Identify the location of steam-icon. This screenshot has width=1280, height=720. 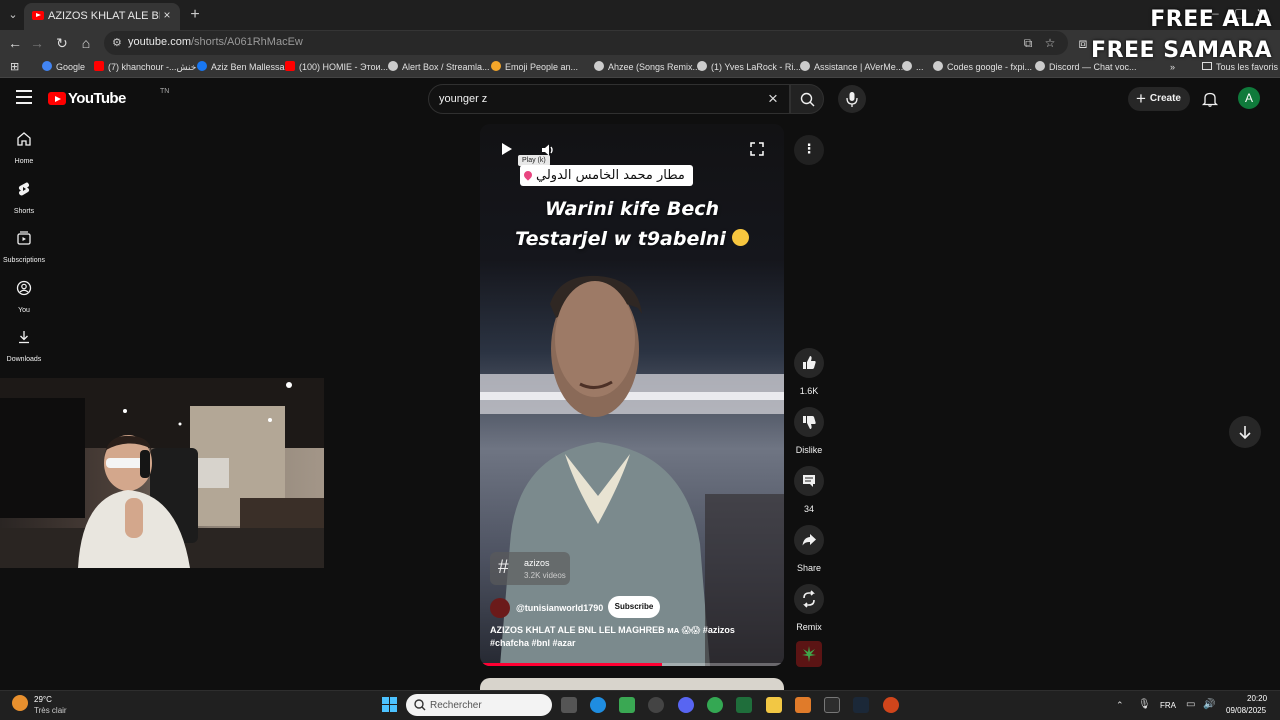
(861, 705).